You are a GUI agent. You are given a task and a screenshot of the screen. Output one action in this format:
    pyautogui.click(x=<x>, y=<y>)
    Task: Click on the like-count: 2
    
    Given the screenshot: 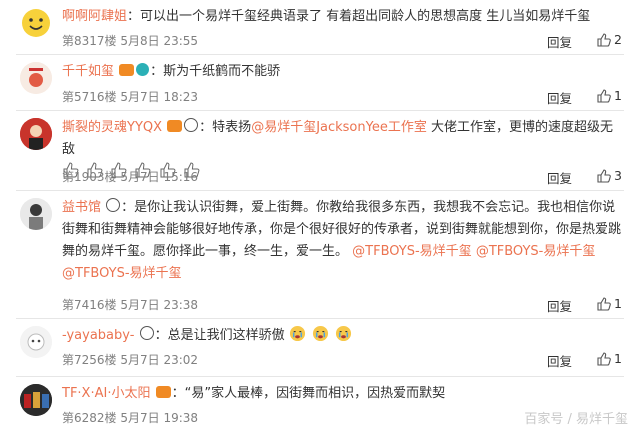 What is the action you would take?
    pyautogui.click(x=618, y=39)
    